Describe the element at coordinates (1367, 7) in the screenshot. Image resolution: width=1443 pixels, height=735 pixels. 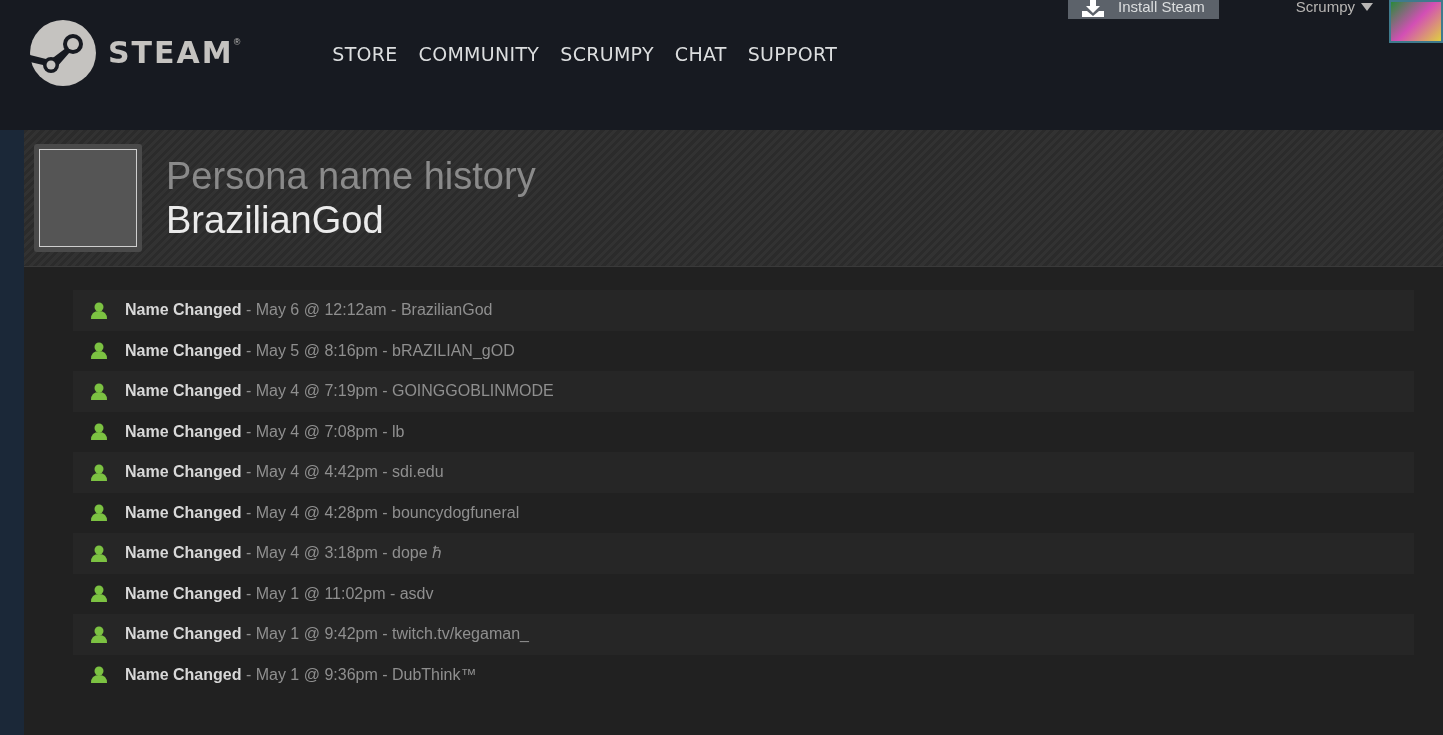
I see `caret-icon` at that location.